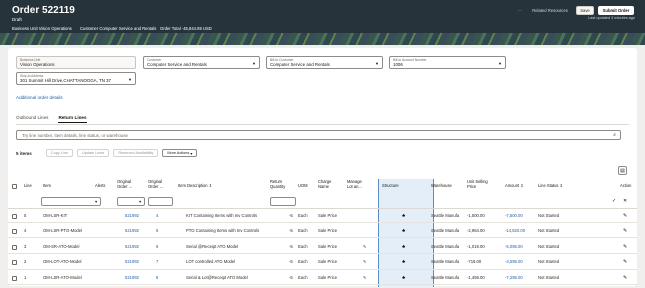 Image resolution: width=645 pixels, height=288 pixels. Describe the element at coordinates (514, 186) in the screenshot. I see `col-amount: Amount ⇕` at that location.